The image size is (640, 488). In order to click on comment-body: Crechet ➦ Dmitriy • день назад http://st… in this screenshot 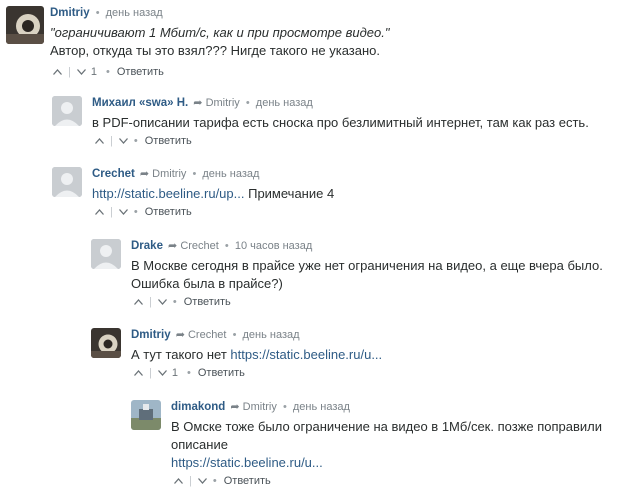, I will do `click(362, 193)`.